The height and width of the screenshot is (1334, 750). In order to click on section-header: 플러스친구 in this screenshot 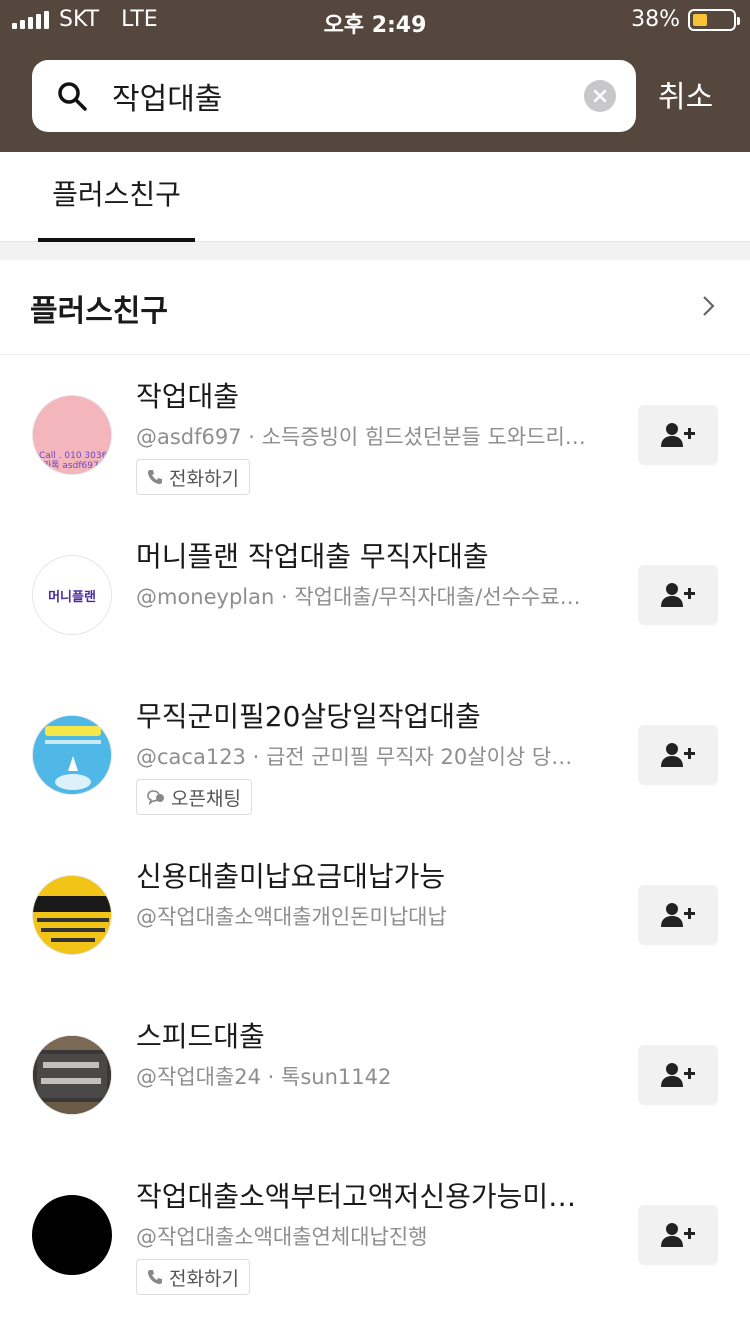, I will do `click(375, 307)`.